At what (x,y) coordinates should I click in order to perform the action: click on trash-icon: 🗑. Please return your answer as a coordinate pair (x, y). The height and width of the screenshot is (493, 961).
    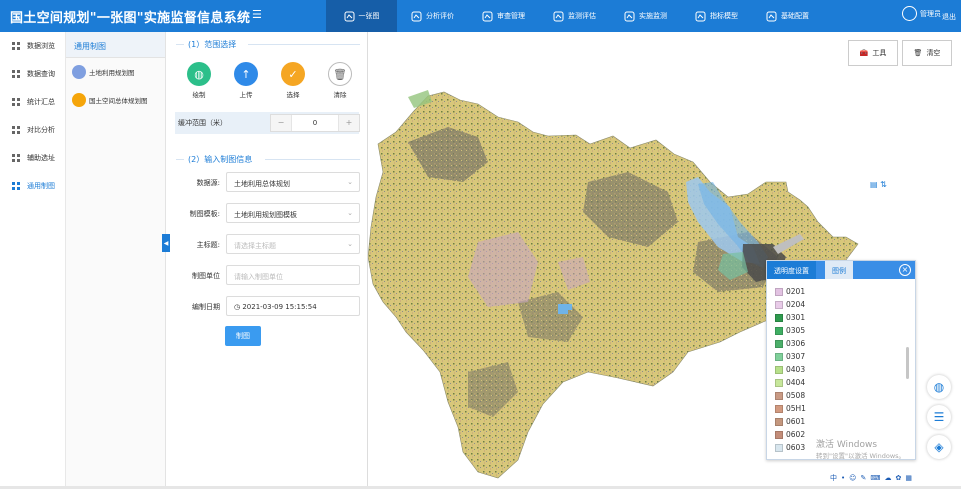
    Looking at the image, I should click on (918, 53).